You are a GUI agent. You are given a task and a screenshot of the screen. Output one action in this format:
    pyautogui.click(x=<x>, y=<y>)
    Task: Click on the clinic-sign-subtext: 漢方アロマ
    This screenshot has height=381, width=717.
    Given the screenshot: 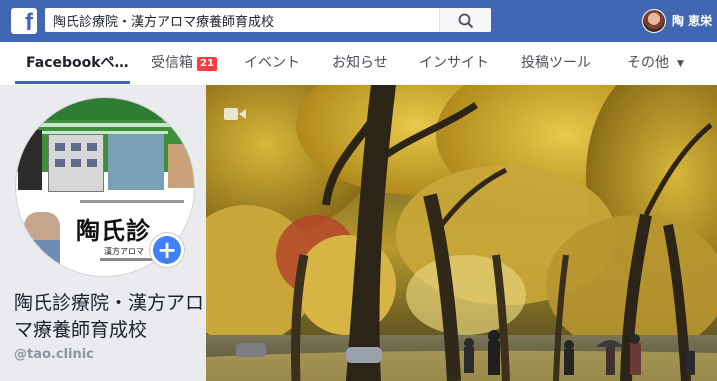 What is the action you would take?
    pyautogui.click(x=124, y=251)
    